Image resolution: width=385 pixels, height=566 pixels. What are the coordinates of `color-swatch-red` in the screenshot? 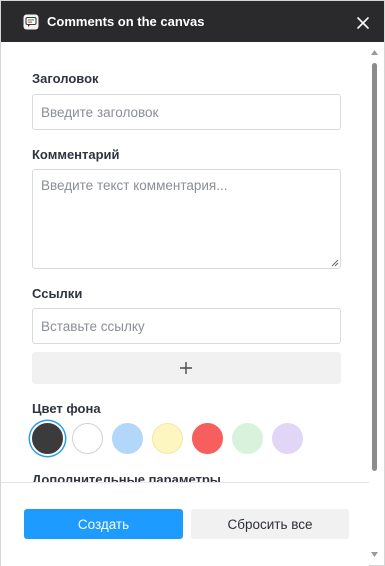 It's located at (207, 438).